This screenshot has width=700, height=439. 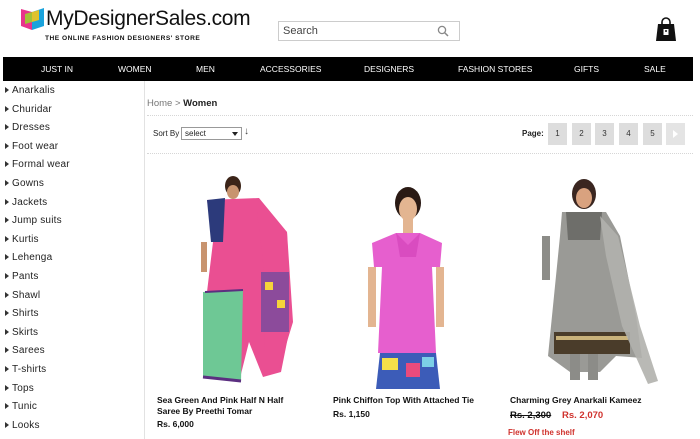 I want to click on sidebar-item-kurtis: Kurtis, so click(x=21, y=239).